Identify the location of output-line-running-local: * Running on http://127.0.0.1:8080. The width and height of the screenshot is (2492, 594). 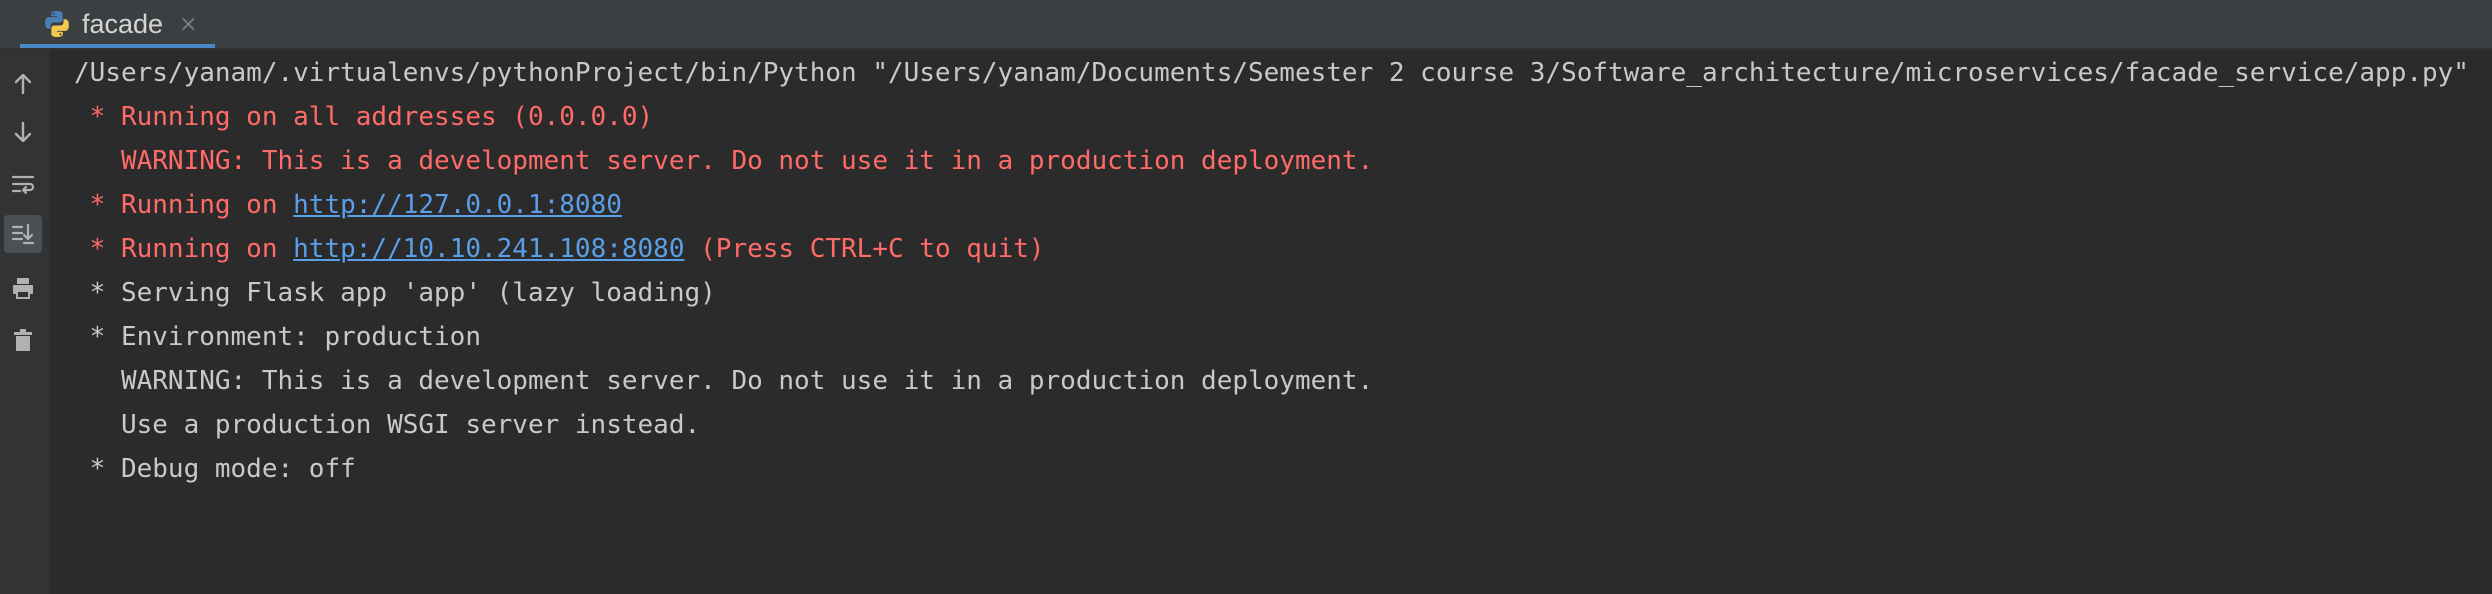
(348, 205).